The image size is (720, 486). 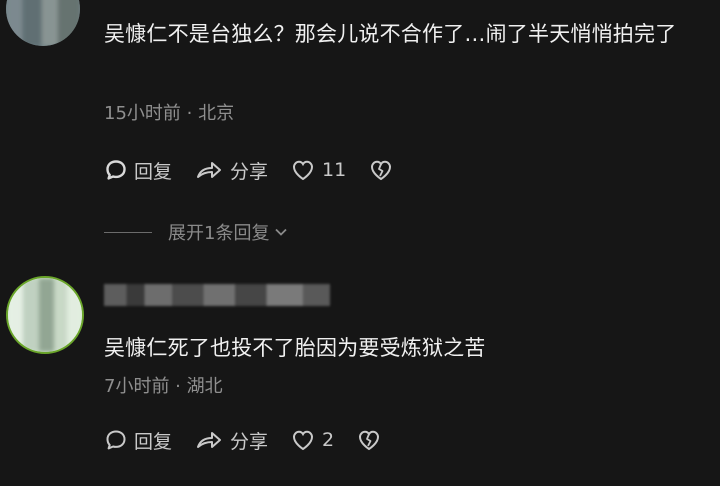 I want to click on username-obscured, so click(x=217, y=295).